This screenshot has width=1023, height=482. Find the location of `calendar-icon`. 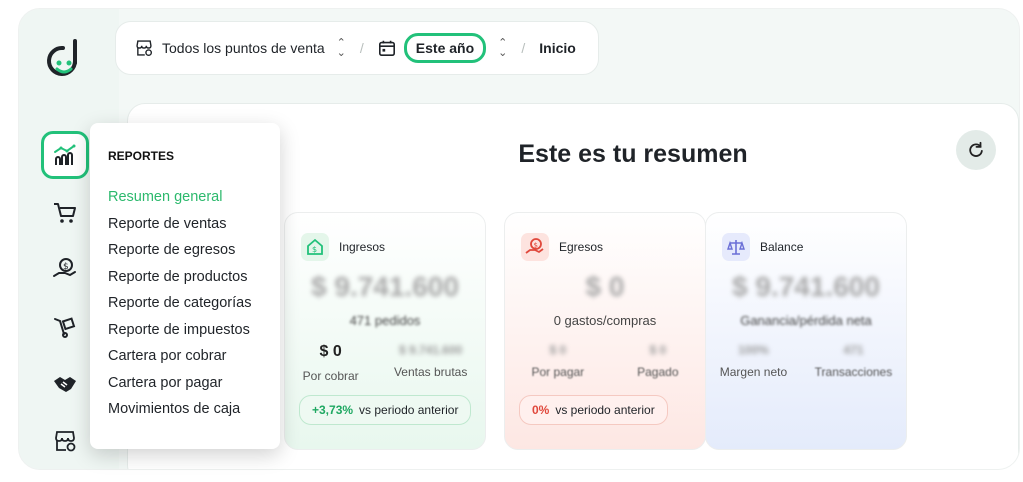

calendar-icon is located at coordinates (386, 48).